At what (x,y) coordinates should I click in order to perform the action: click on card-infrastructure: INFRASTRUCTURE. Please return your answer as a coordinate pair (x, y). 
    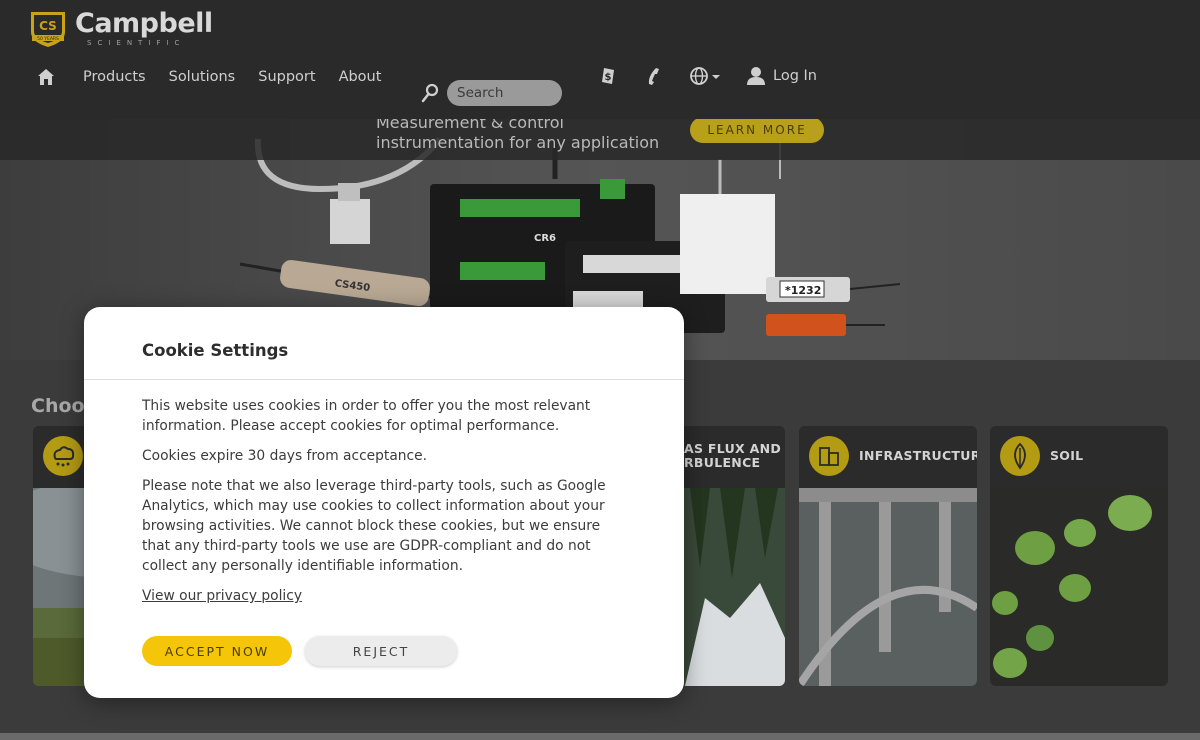
    Looking at the image, I should click on (888, 556).